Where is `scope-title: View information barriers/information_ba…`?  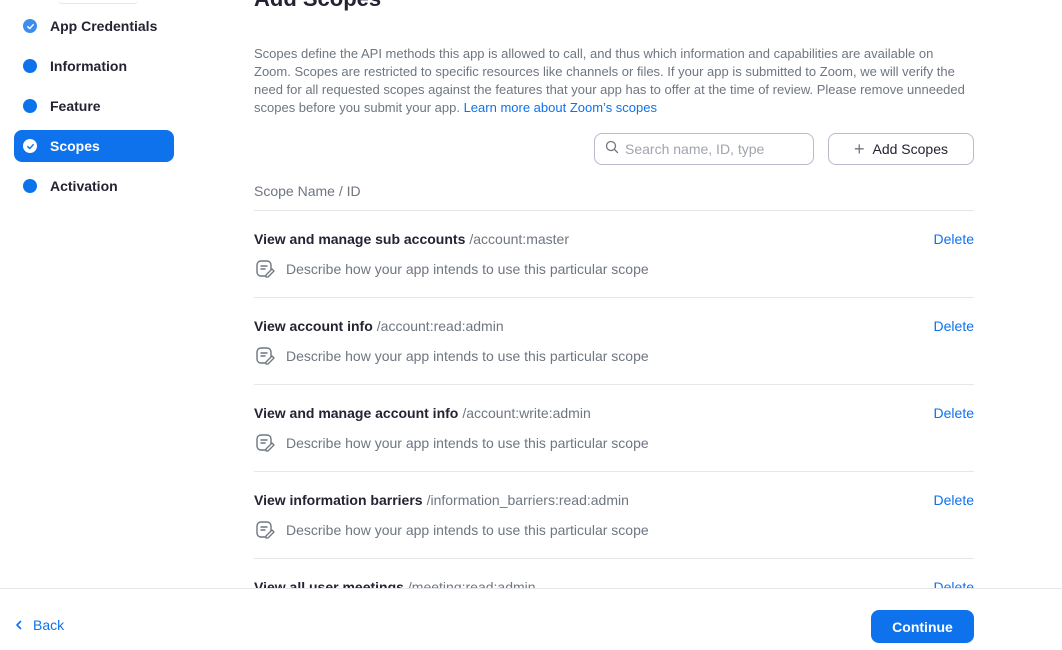
scope-title: View information barriers/information_ba… is located at coordinates (441, 500).